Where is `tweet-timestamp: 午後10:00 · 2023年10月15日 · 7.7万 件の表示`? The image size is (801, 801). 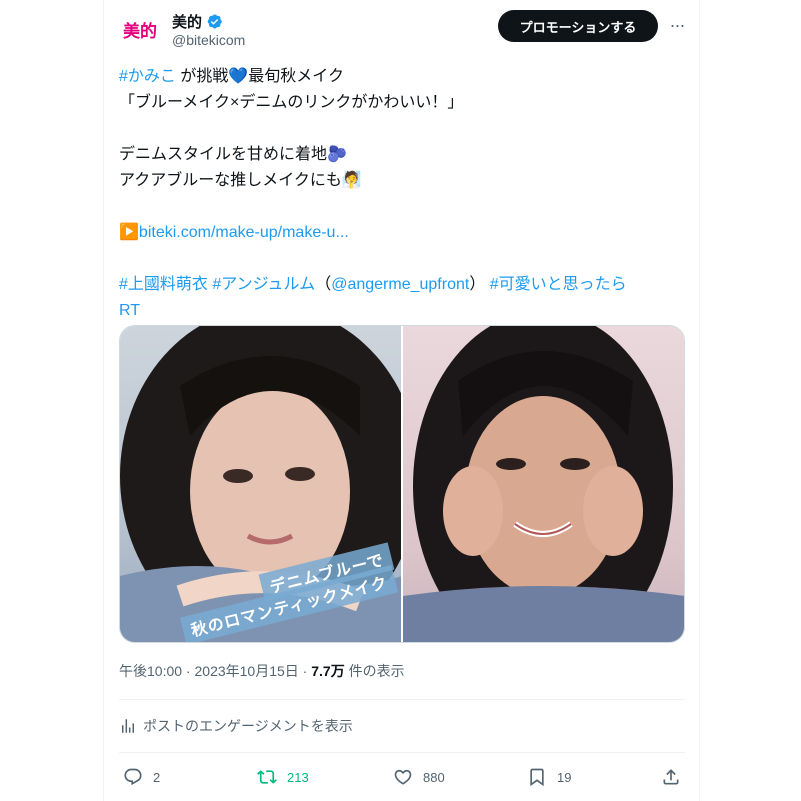
tweet-timestamp: 午後10:00 · 2023年10月15日 · 7.7万 件の表示 is located at coordinates (262, 671).